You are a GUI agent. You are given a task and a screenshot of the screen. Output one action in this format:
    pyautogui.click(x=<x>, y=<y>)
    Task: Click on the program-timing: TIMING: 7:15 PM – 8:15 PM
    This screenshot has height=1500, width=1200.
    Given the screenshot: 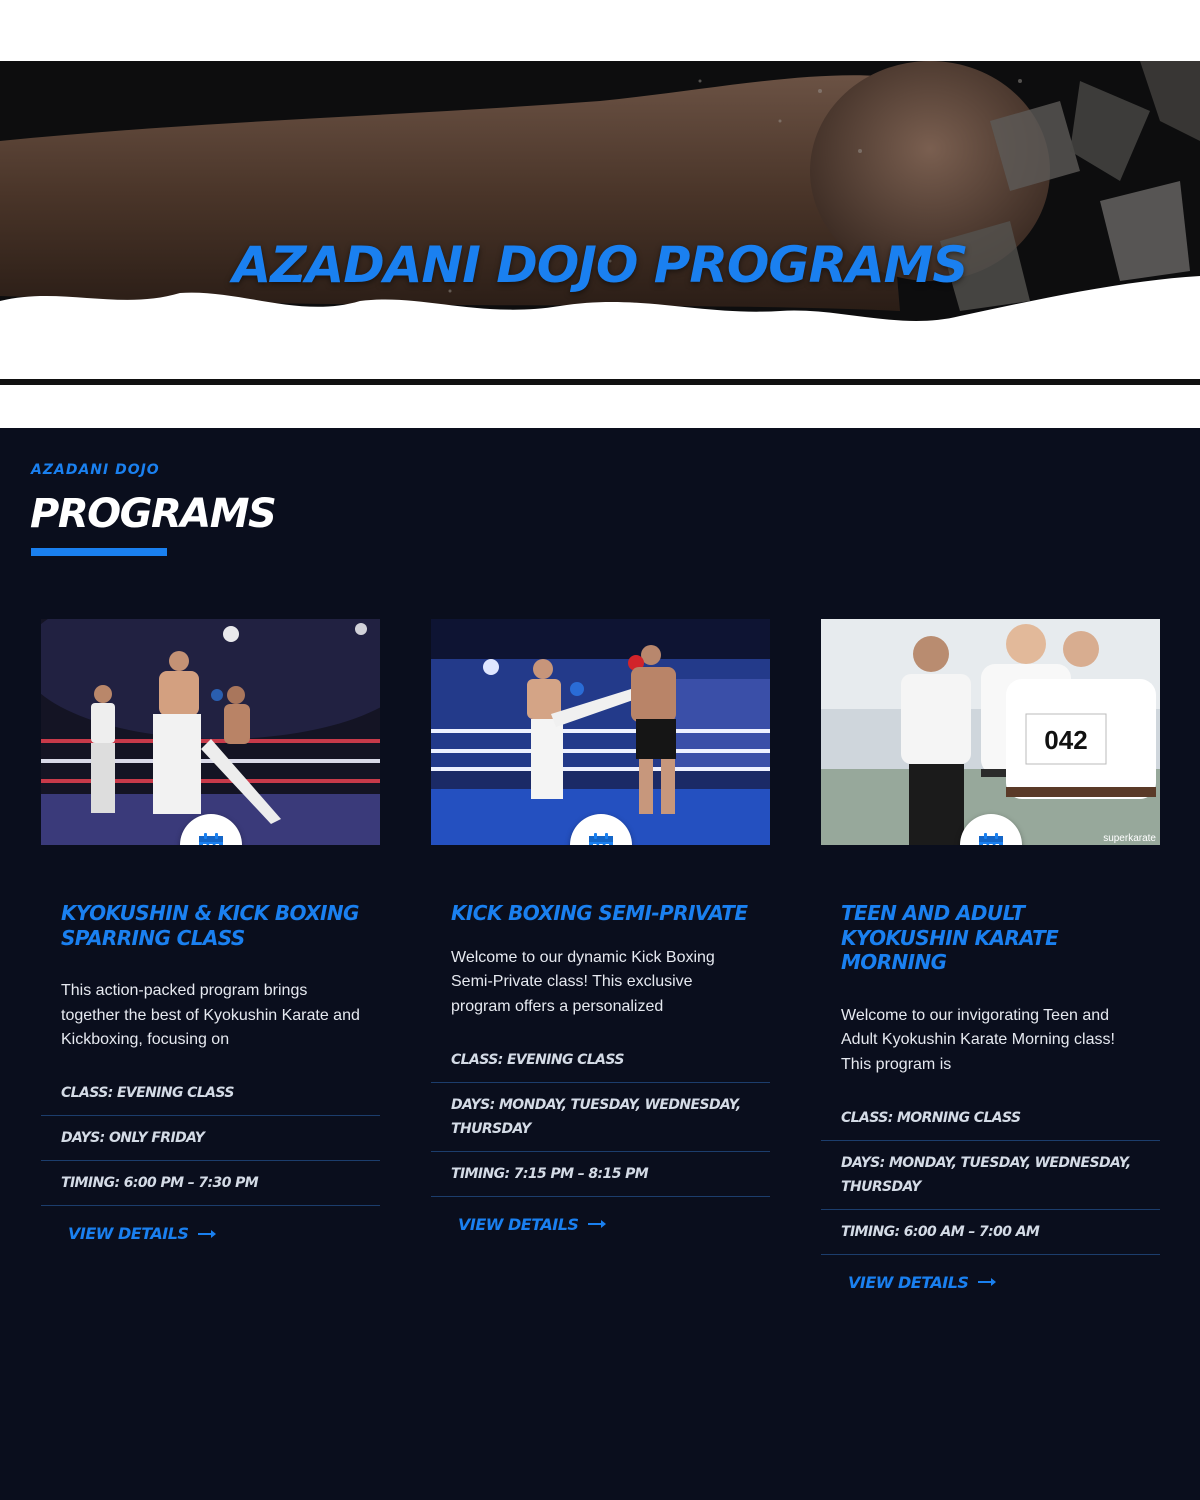 What is the action you would take?
    pyautogui.click(x=600, y=1174)
    